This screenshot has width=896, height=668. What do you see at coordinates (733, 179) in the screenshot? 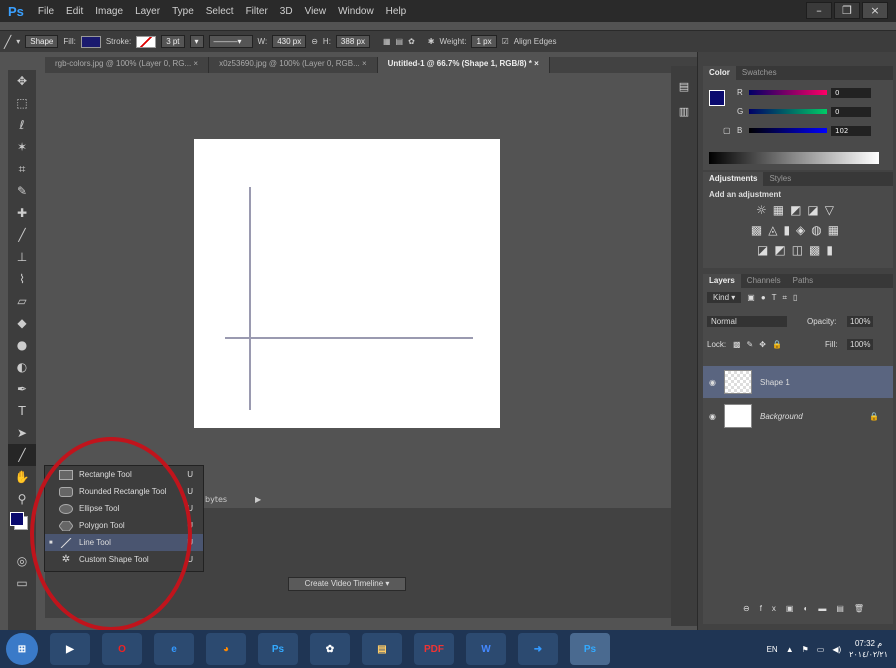
I see `tab-adjustments: Adjustments` at bounding box center [733, 179].